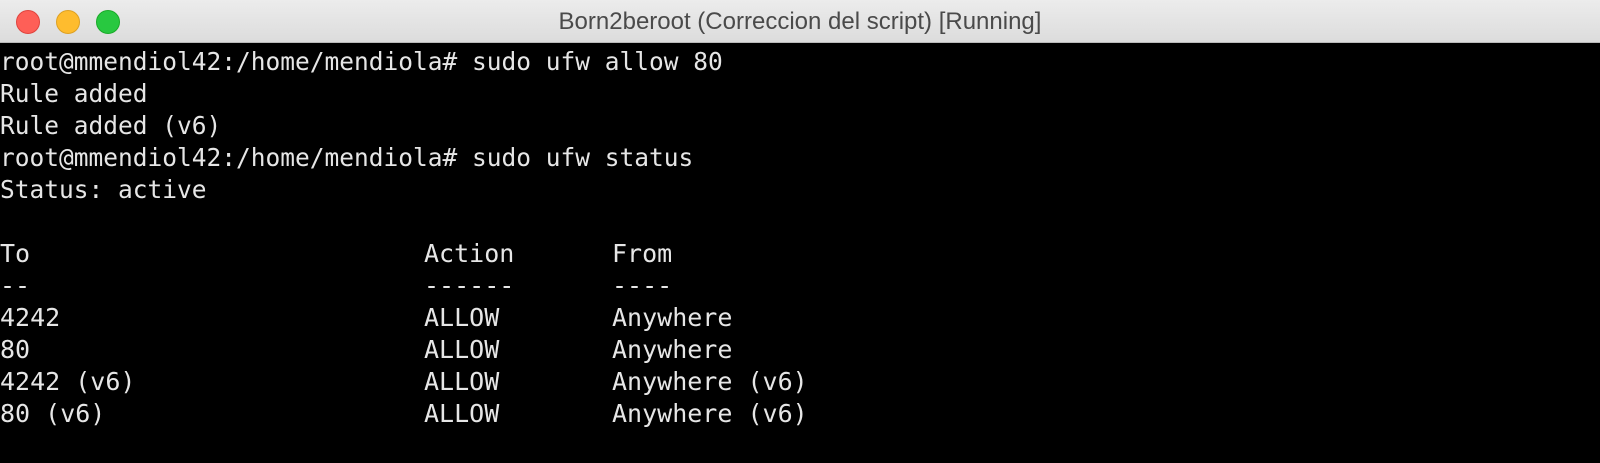 The height and width of the screenshot is (463, 1600). I want to click on table-row: 4242 ALLOW Anywhere, so click(369, 318).